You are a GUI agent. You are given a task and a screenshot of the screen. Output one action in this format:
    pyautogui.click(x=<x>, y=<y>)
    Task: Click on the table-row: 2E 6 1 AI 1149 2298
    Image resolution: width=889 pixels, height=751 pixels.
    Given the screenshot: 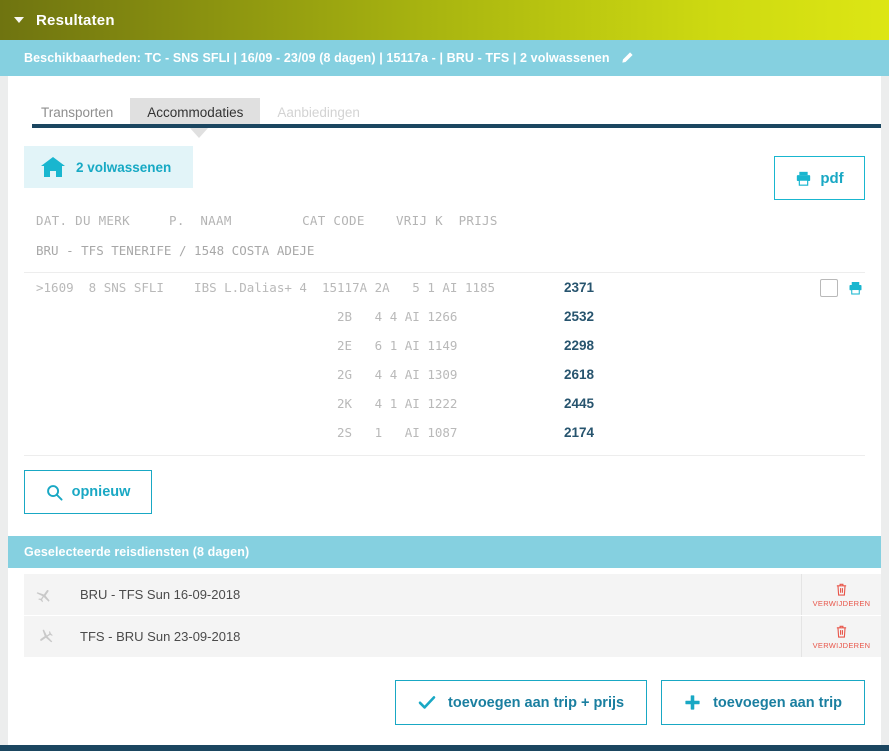 What is the action you would take?
    pyautogui.click(x=444, y=345)
    